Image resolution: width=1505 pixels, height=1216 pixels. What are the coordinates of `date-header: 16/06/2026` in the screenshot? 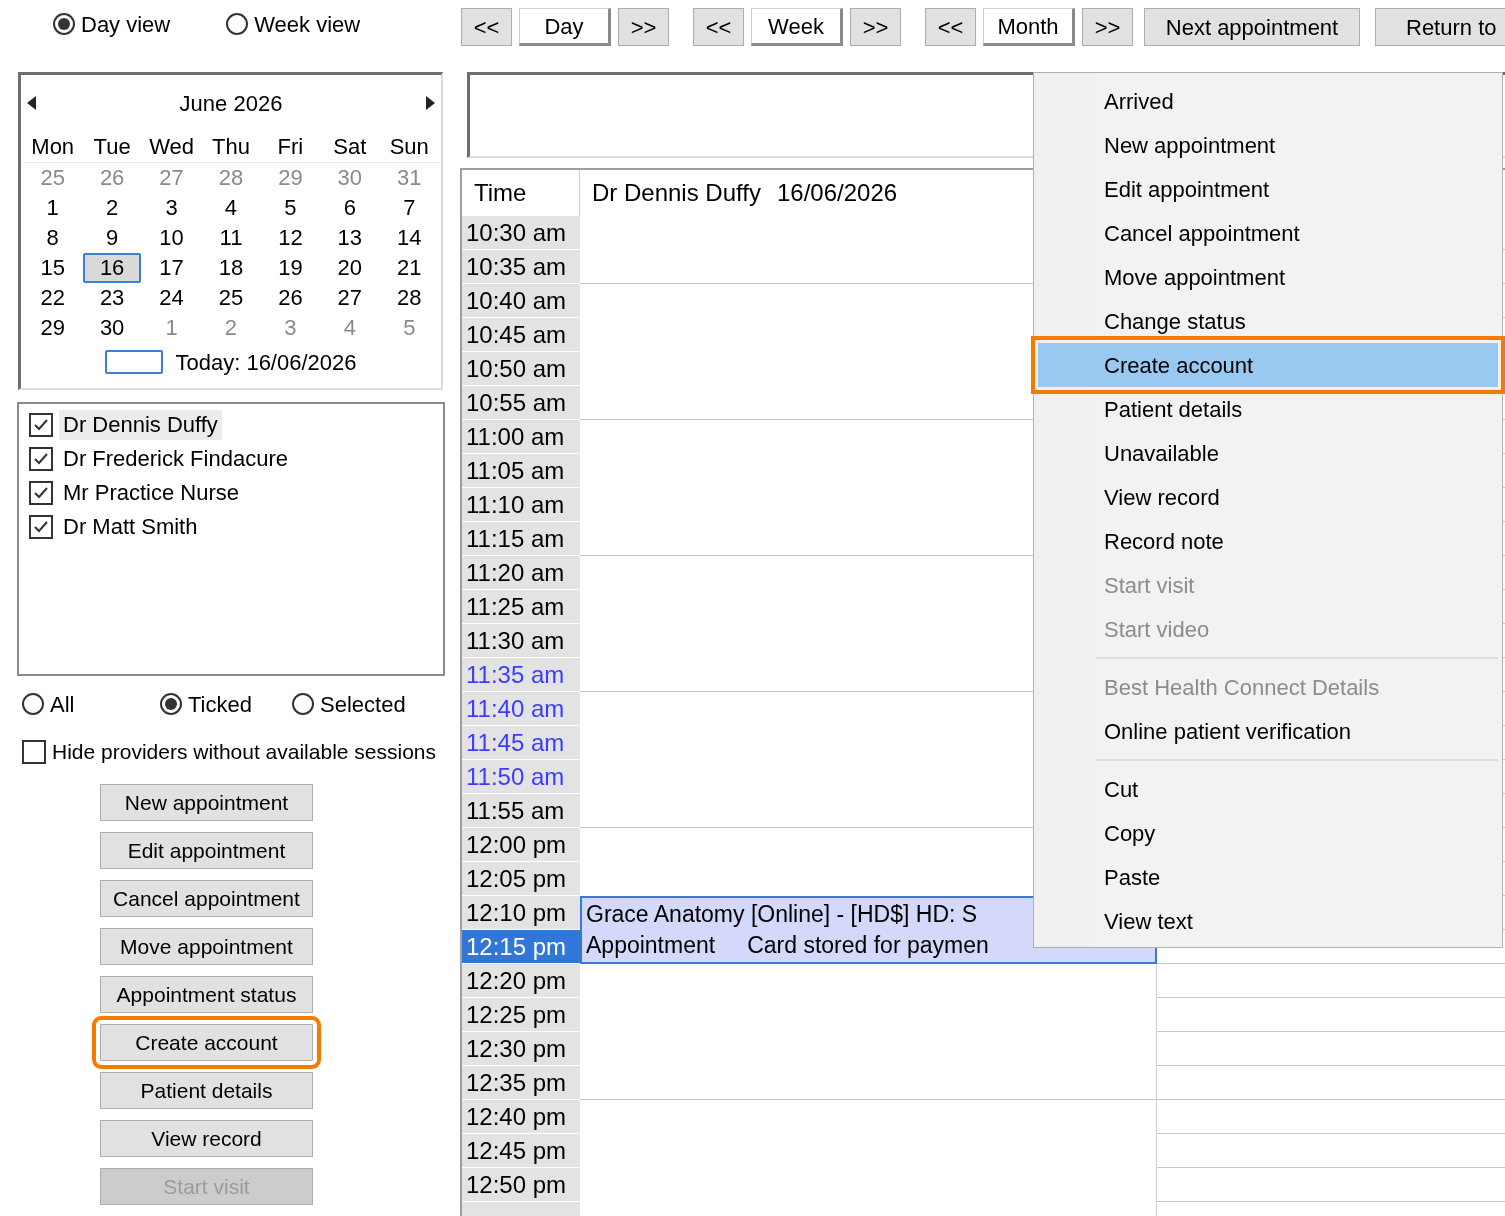 It's located at (837, 193).